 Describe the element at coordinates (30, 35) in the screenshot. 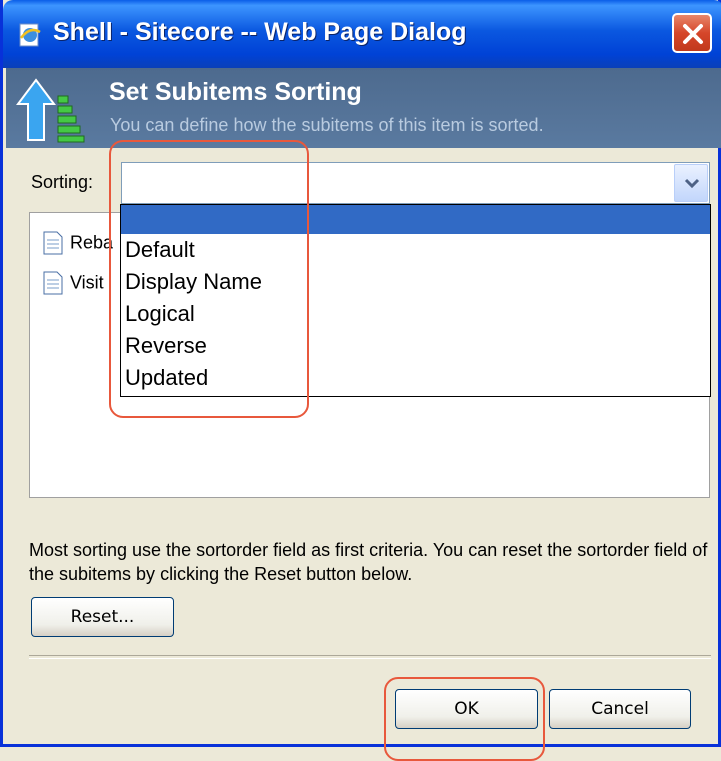

I see `ie-page-icon` at that location.